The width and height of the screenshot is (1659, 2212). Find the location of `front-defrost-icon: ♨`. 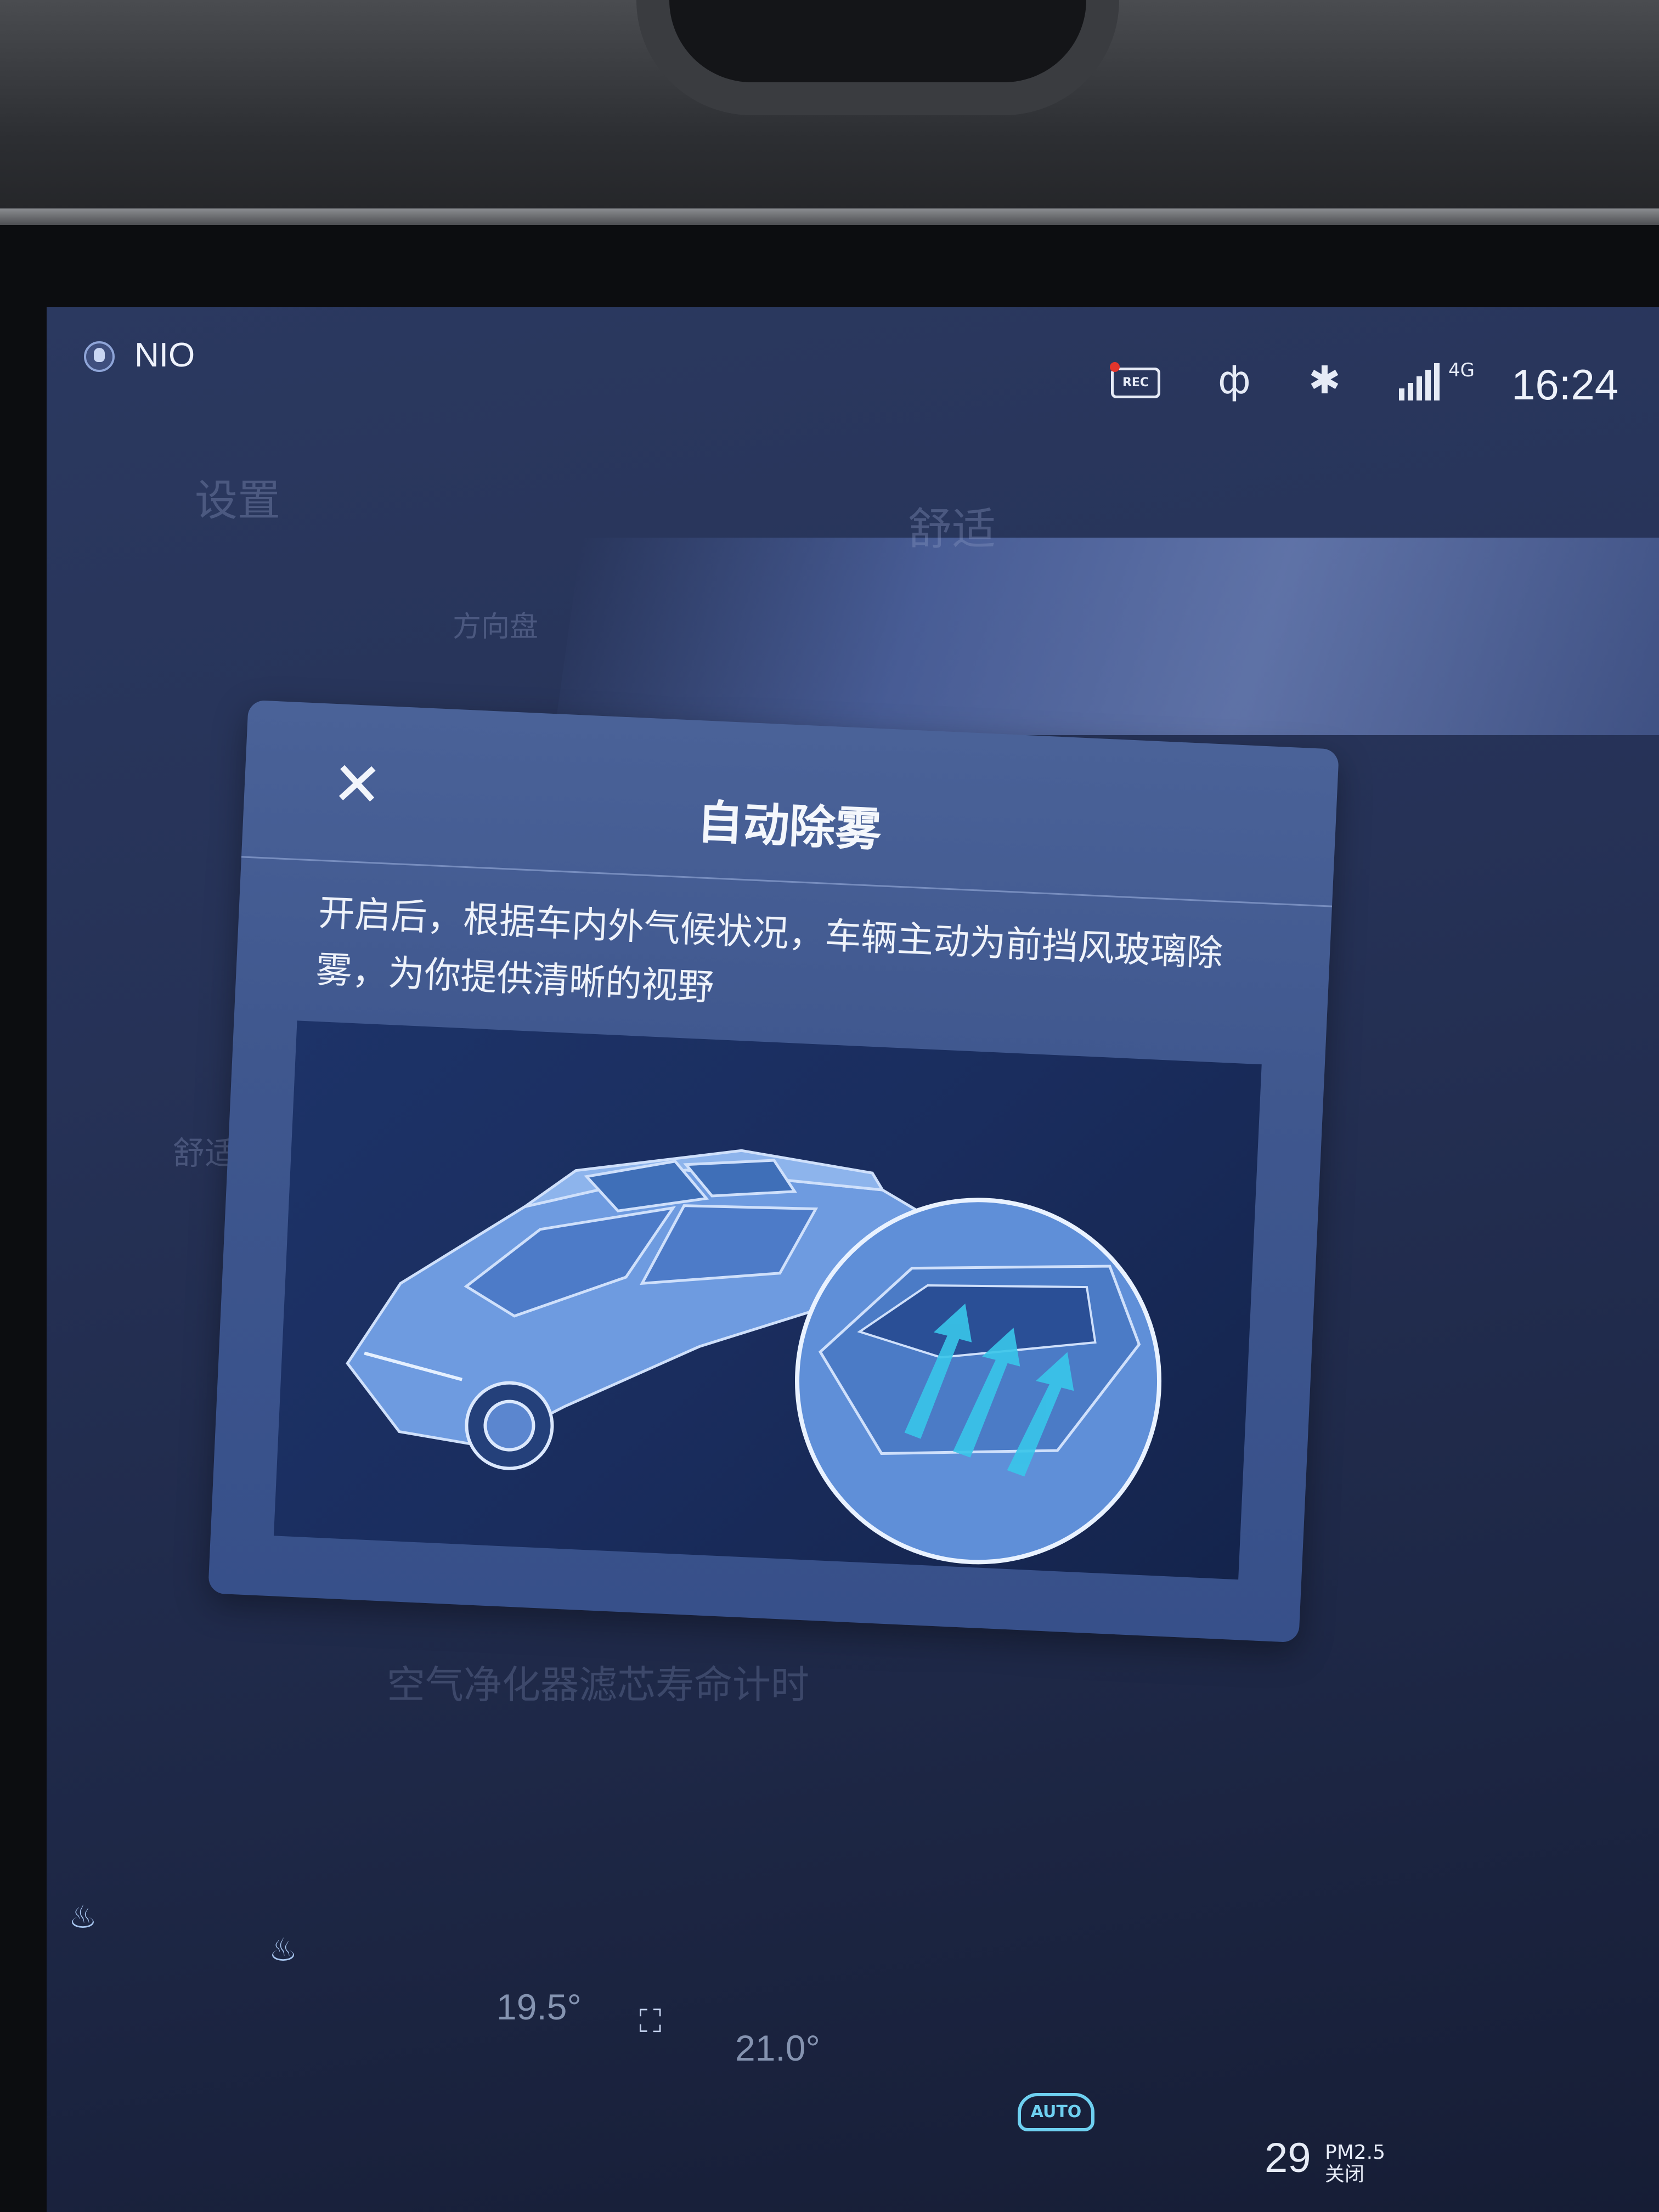

front-defrost-icon: ♨ is located at coordinates (83, 1917).